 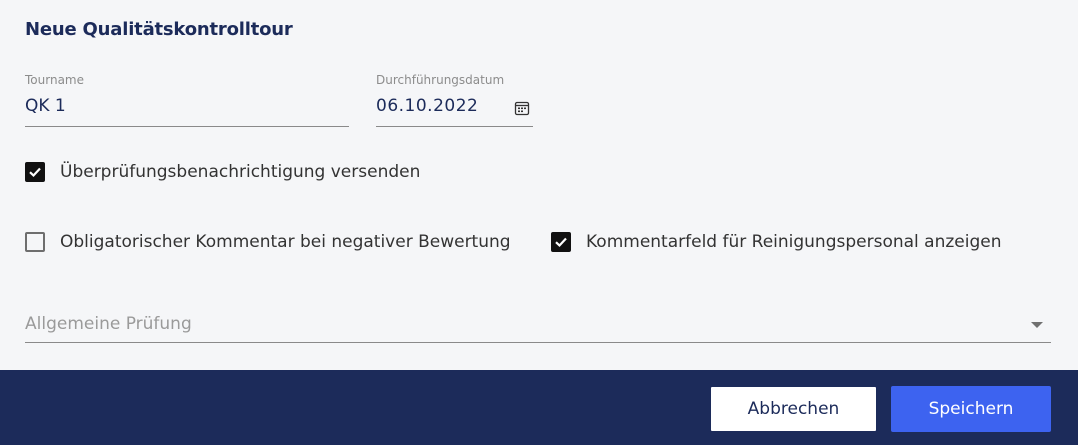 I want to click on date-field: Durchführungsdatum 06.10.2022, so click(x=454, y=100).